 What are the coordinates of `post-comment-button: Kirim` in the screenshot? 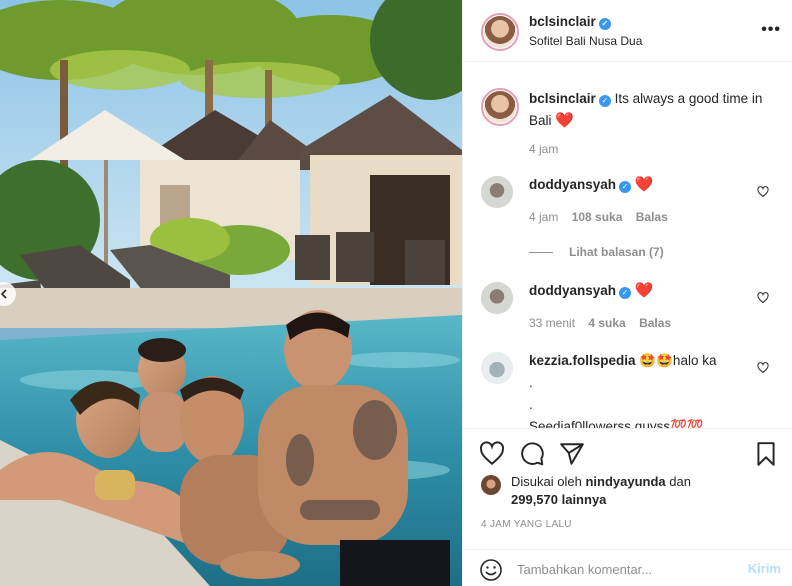 It's located at (764, 568).